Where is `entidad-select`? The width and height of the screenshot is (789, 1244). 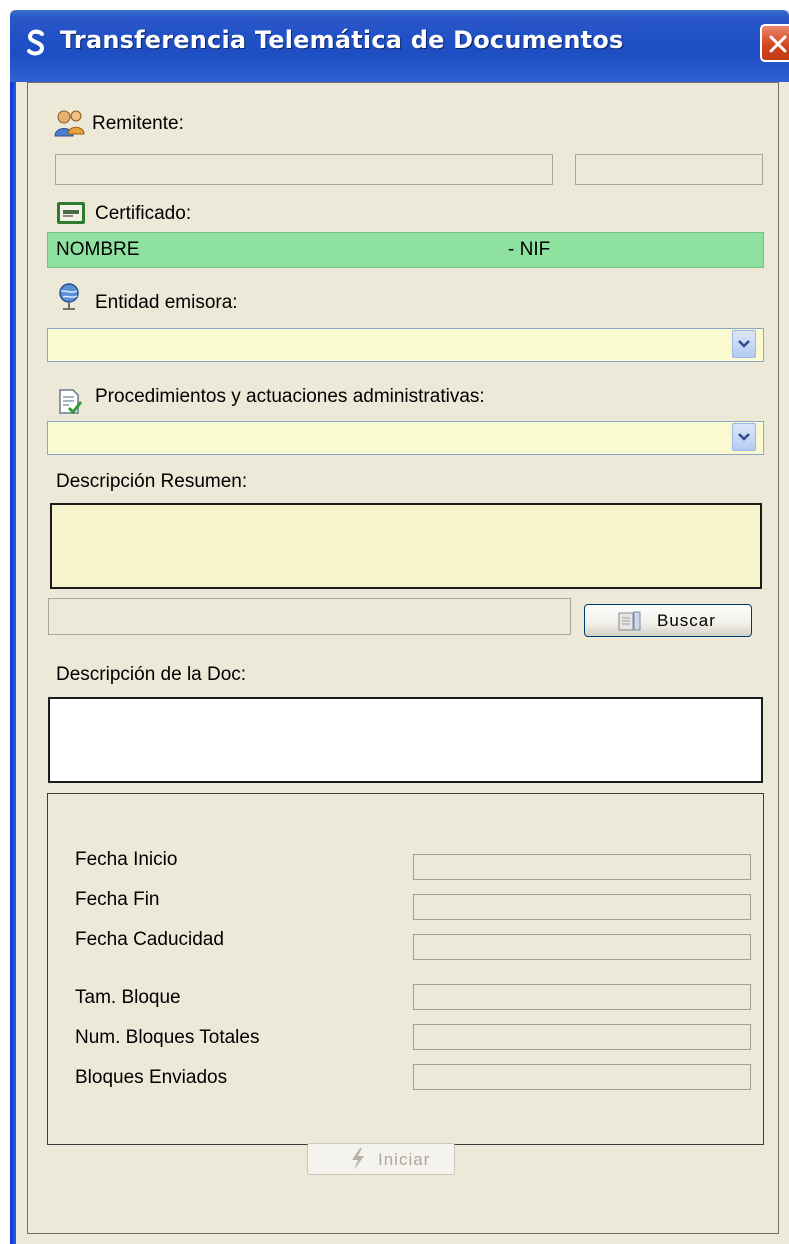 entidad-select is located at coordinates (405, 345).